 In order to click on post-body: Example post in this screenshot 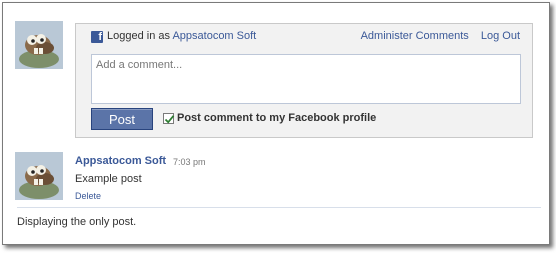, I will do `click(108, 179)`.